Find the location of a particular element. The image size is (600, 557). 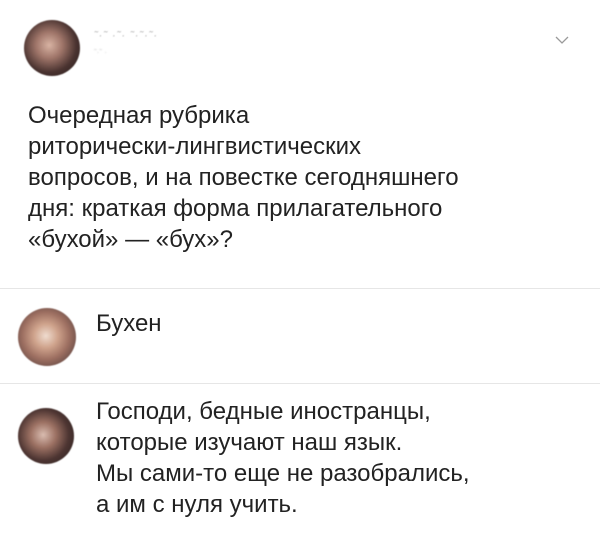

author-name: ˜·˜ ·˜· ˜·˜·˜· is located at coordinates (126, 36).